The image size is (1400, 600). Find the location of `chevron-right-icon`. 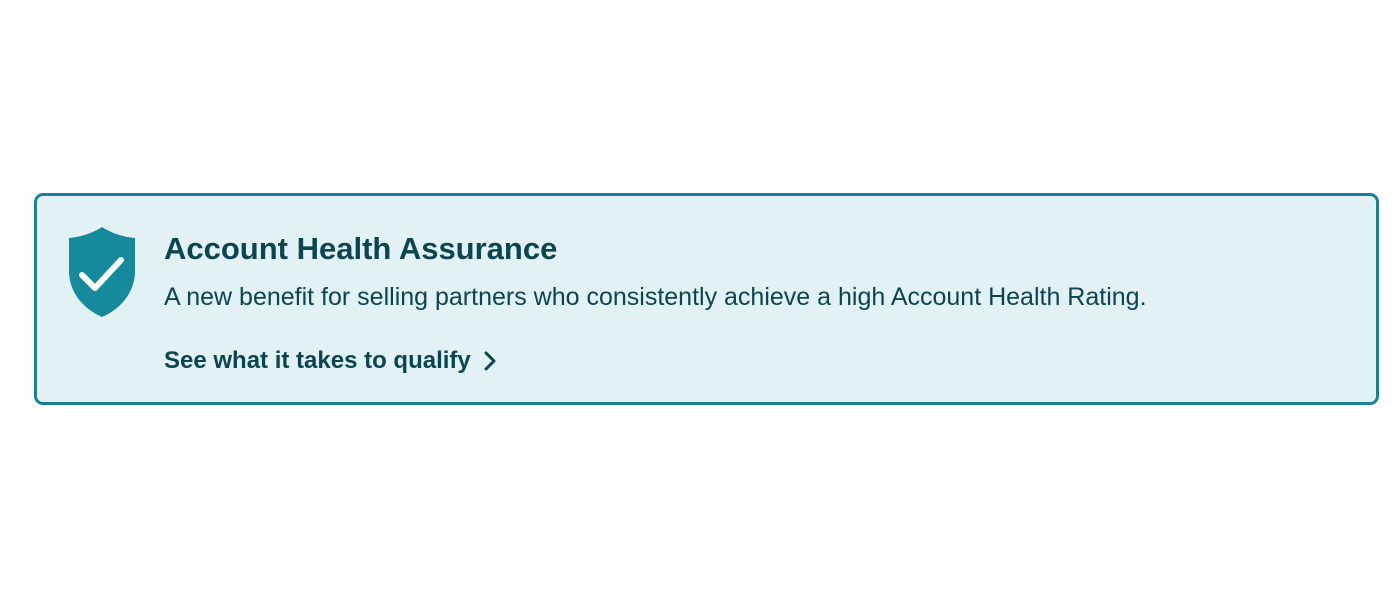

chevron-right-icon is located at coordinates (490, 361).